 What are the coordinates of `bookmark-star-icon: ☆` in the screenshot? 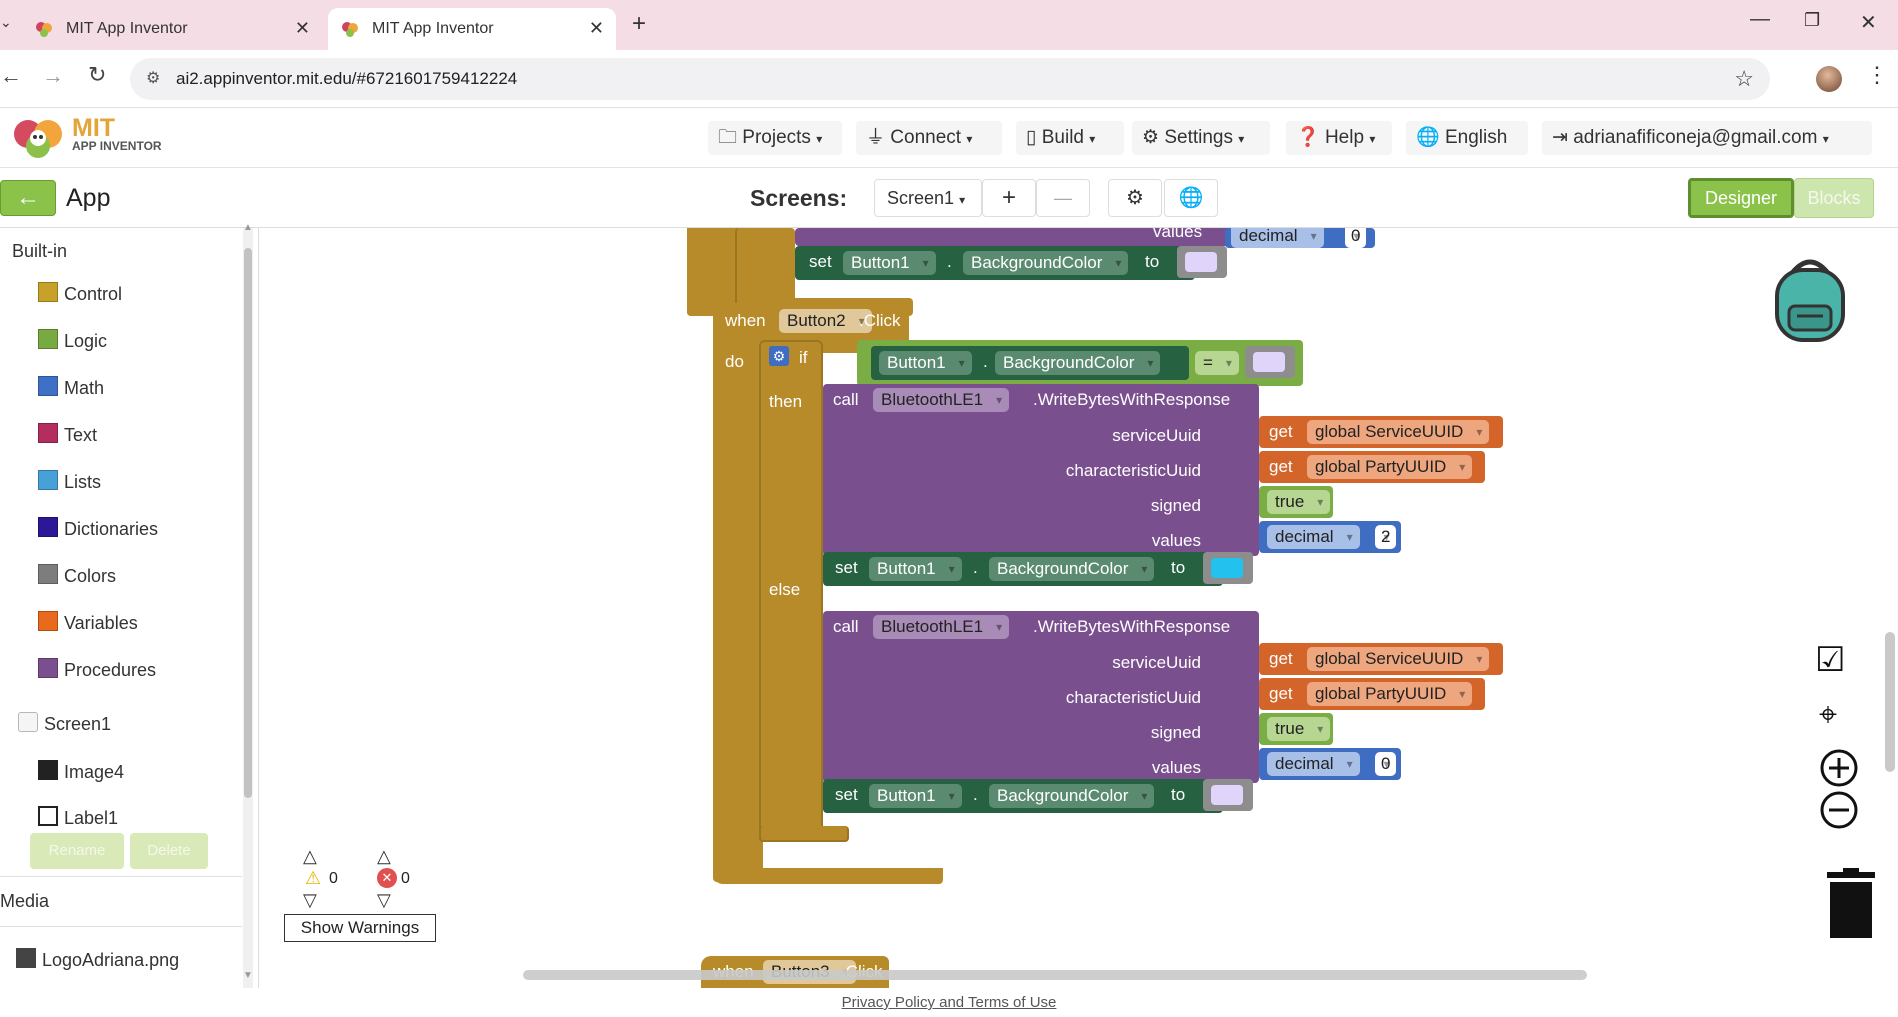 It's located at (1744, 79).